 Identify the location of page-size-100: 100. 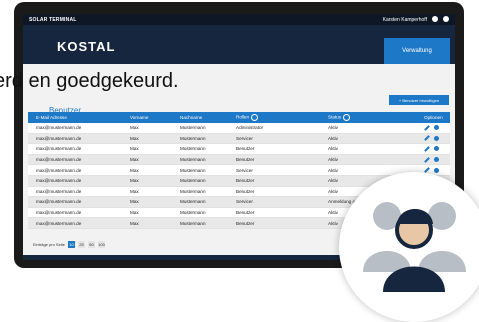
(102, 244).